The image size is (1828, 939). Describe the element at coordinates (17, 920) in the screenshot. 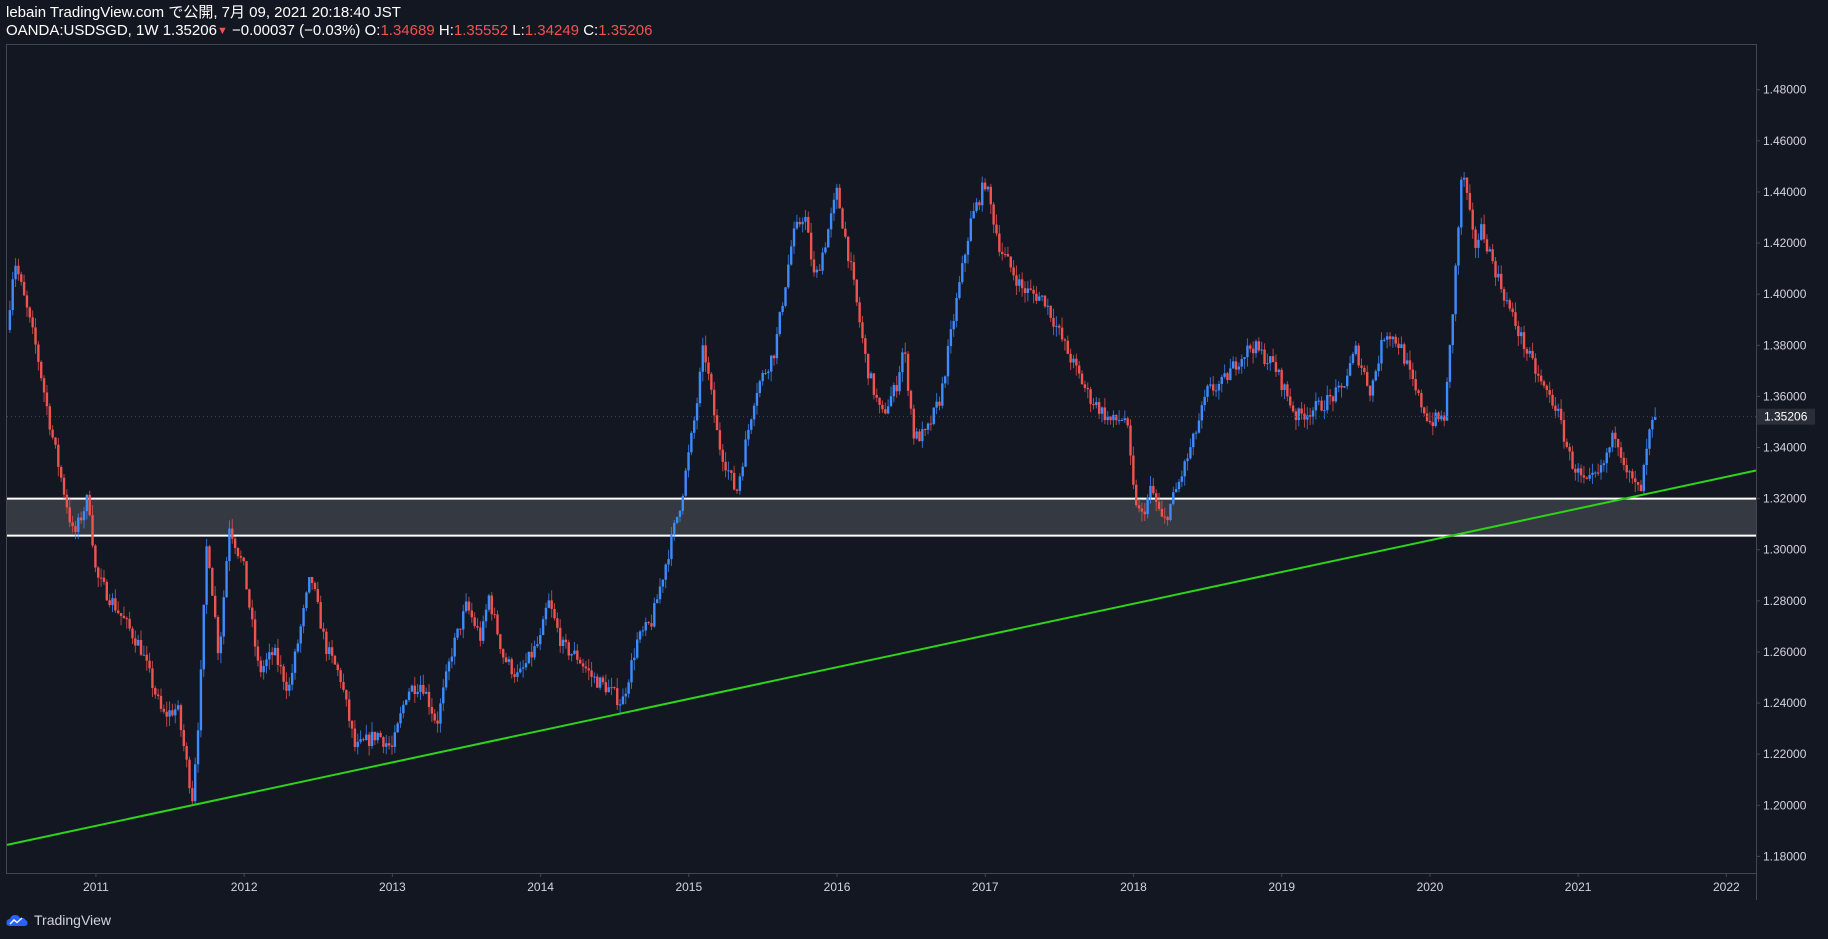

I see `tradingview-cloud-icon` at that location.